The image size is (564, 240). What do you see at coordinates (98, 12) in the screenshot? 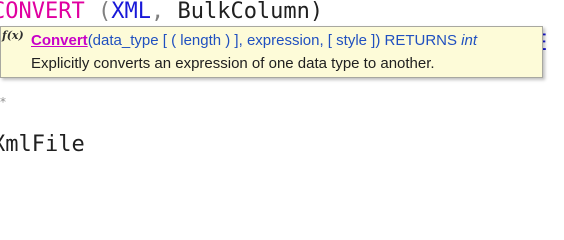
I see `open-paren: (` at bounding box center [98, 12].